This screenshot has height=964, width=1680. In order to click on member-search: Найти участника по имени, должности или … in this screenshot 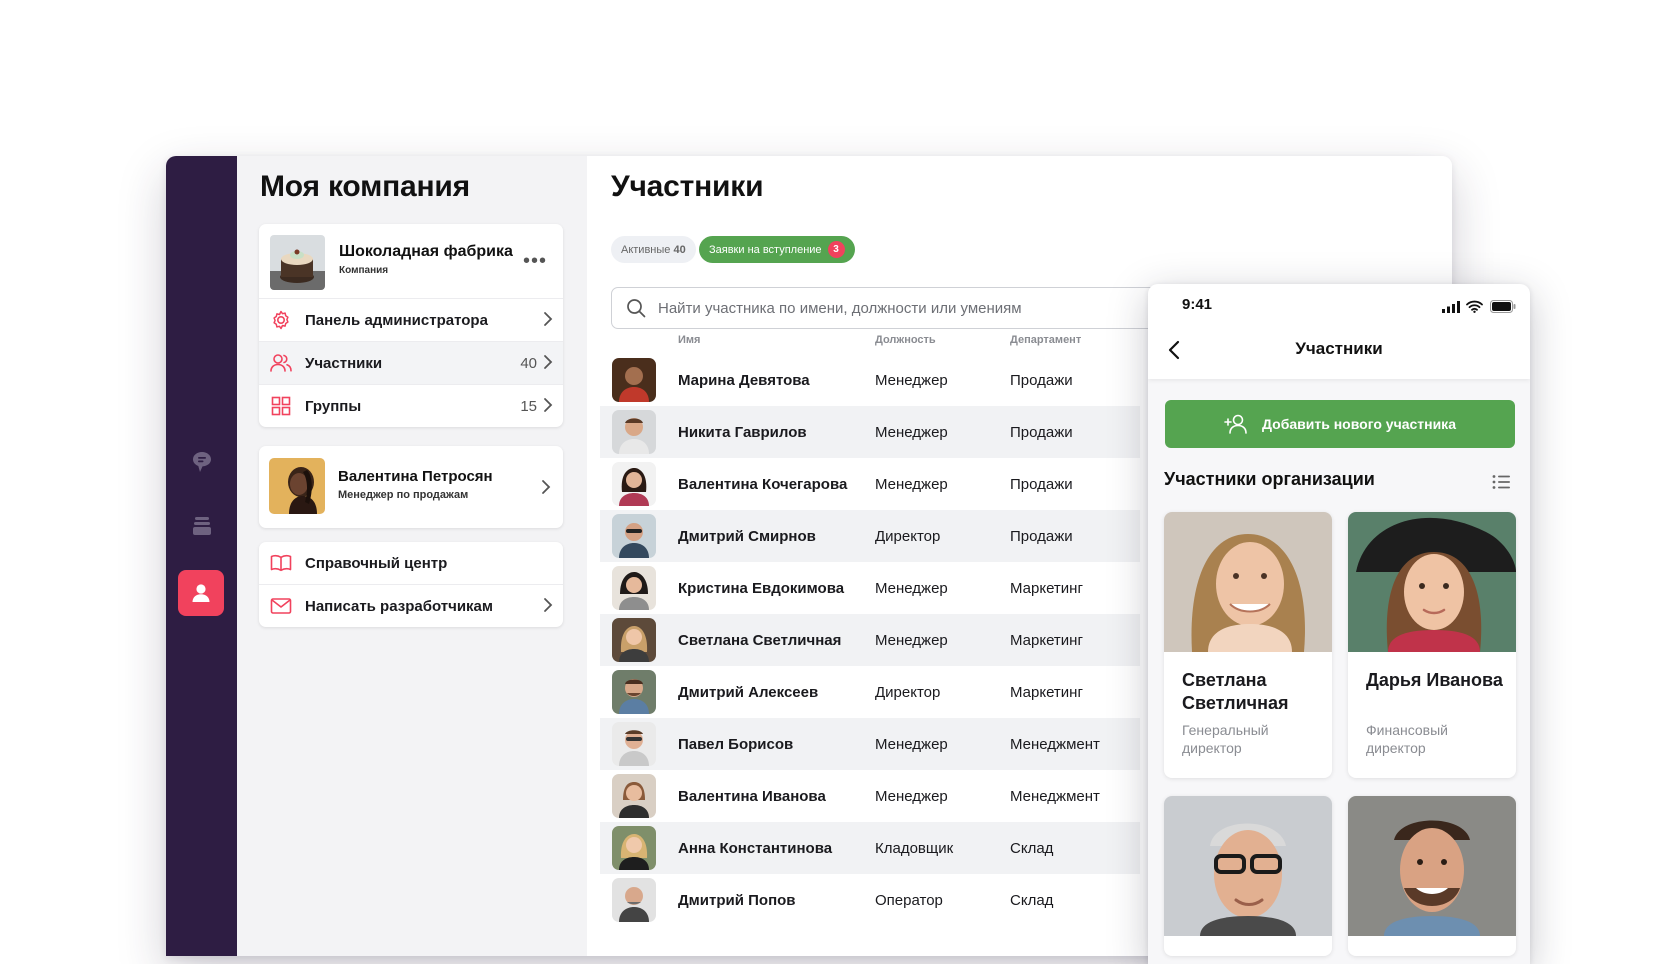, I will do `click(892, 308)`.